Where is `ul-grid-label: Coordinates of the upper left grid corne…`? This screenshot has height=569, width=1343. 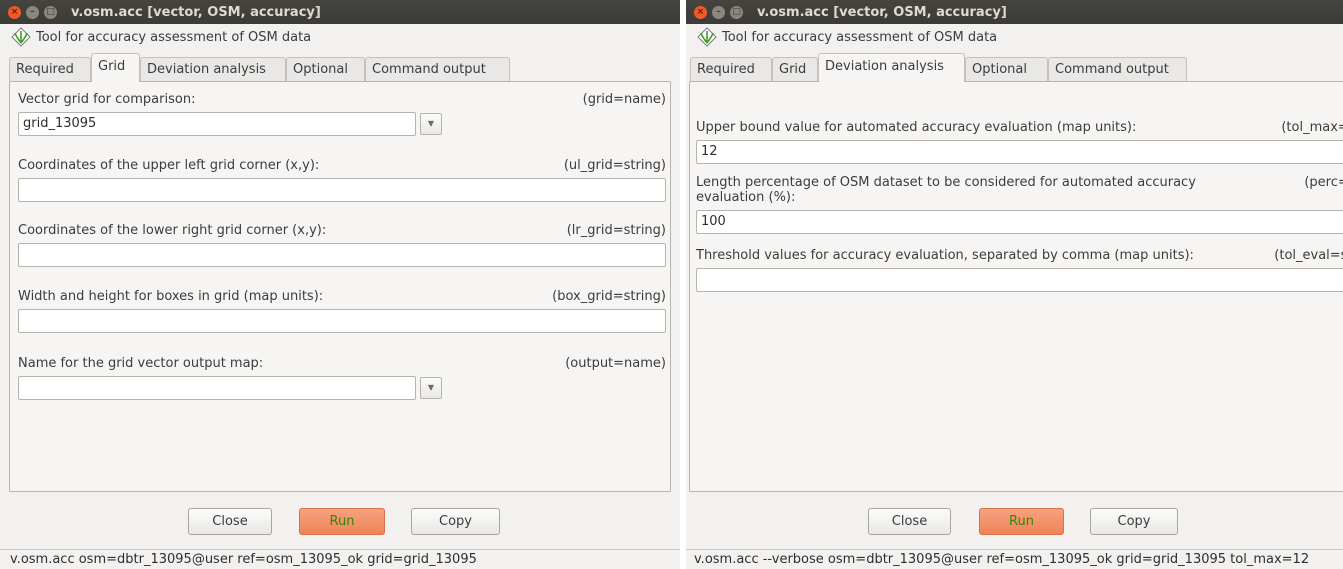
ul-grid-label: Coordinates of the upper left grid corne… is located at coordinates (169, 165).